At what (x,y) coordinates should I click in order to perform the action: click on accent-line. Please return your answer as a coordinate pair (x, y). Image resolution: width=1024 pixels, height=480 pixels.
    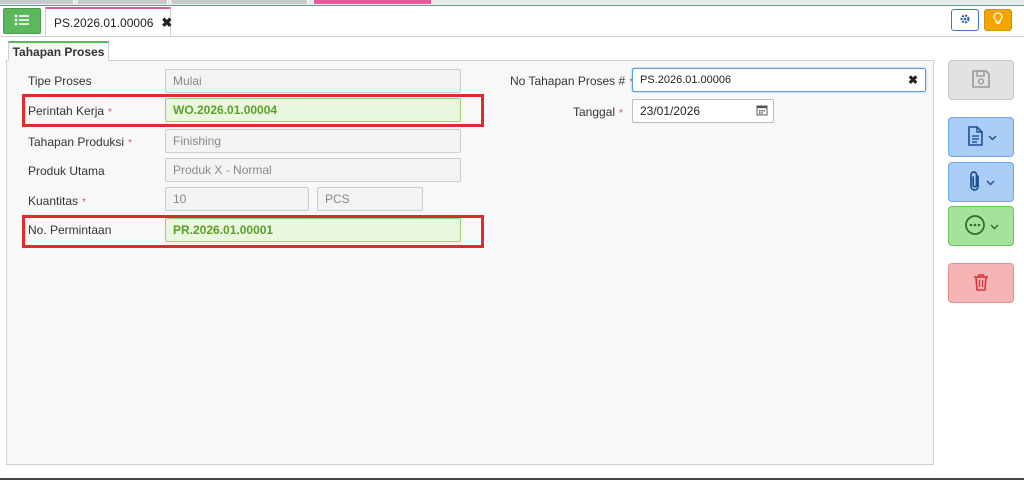
    Looking at the image, I should click on (512, 5).